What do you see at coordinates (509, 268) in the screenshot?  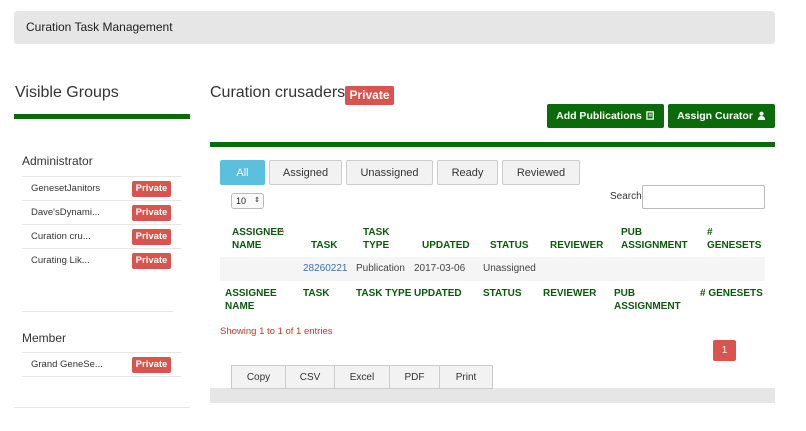 I see `cell-status: Unassigned` at bounding box center [509, 268].